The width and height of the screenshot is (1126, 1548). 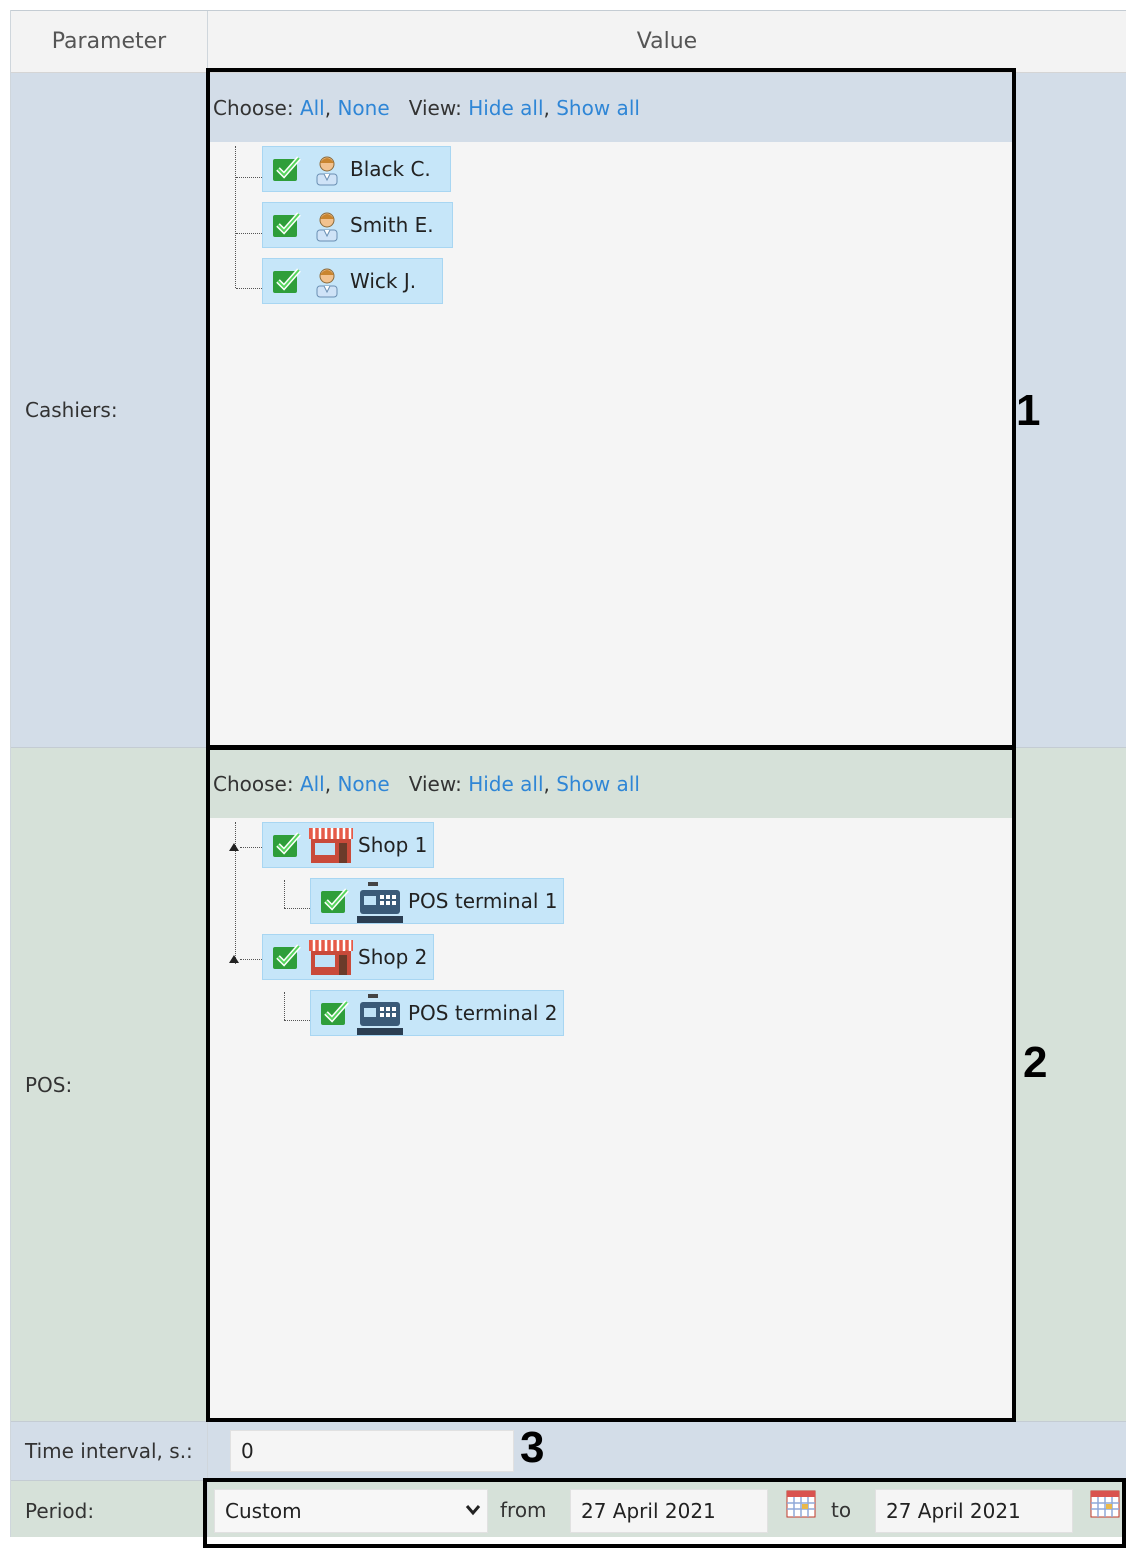 I want to click on cashiers-label: Cashiers:, so click(x=71, y=410).